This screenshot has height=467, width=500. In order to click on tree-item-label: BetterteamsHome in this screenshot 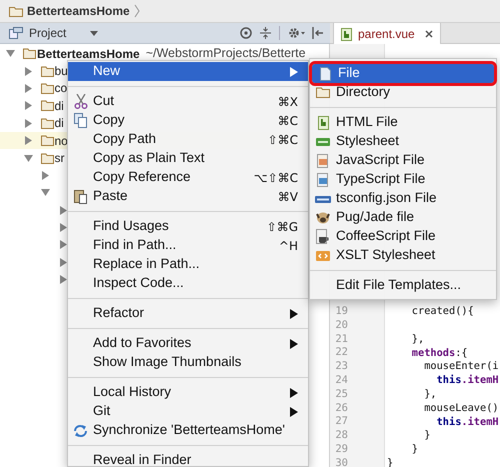, I will do `click(88, 53)`.